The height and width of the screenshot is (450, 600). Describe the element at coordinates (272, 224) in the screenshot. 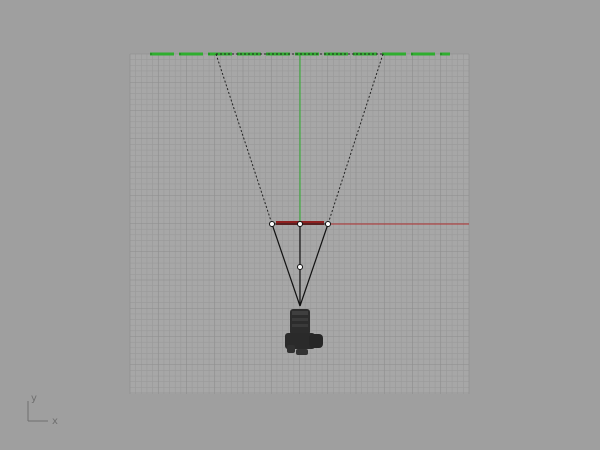

I see `grip-left` at that location.